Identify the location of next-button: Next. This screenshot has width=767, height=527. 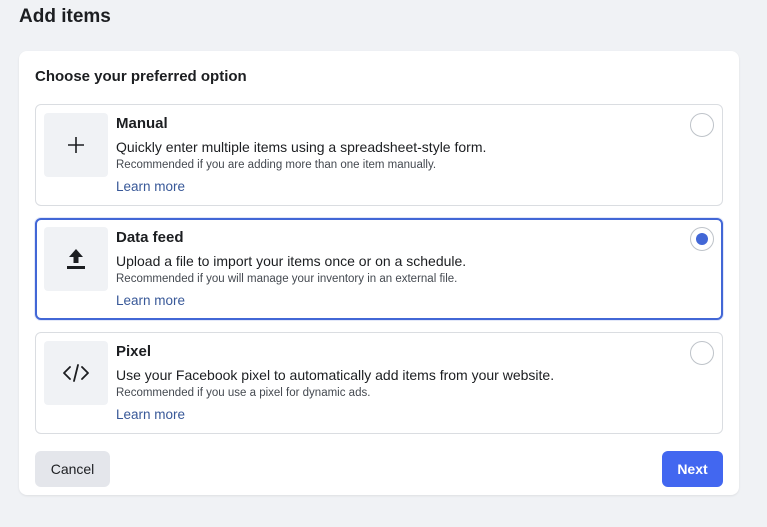
(692, 469).